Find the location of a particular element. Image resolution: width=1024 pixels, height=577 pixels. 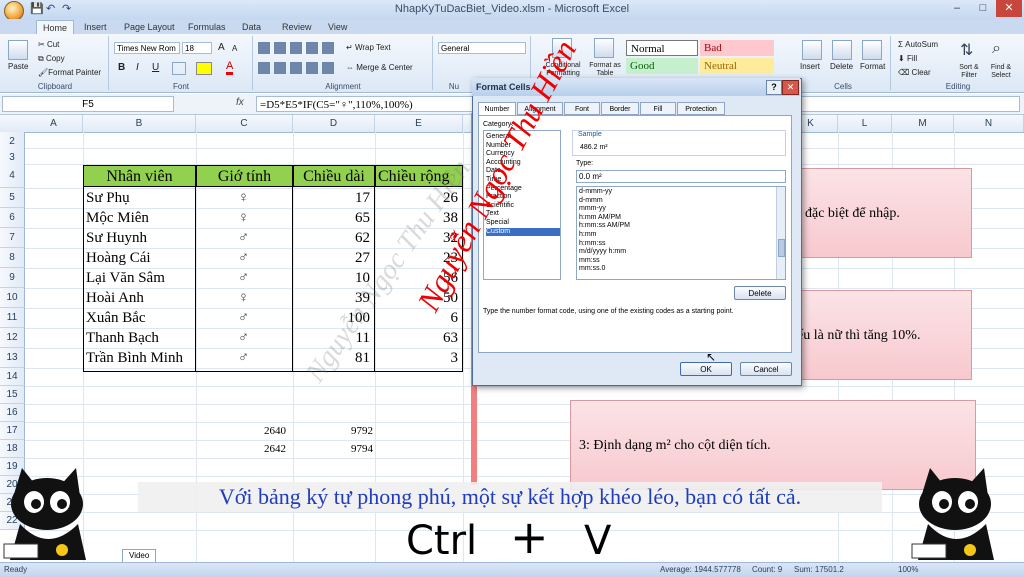

tab-formulas: Formulas is located at coordinates (207, 27).